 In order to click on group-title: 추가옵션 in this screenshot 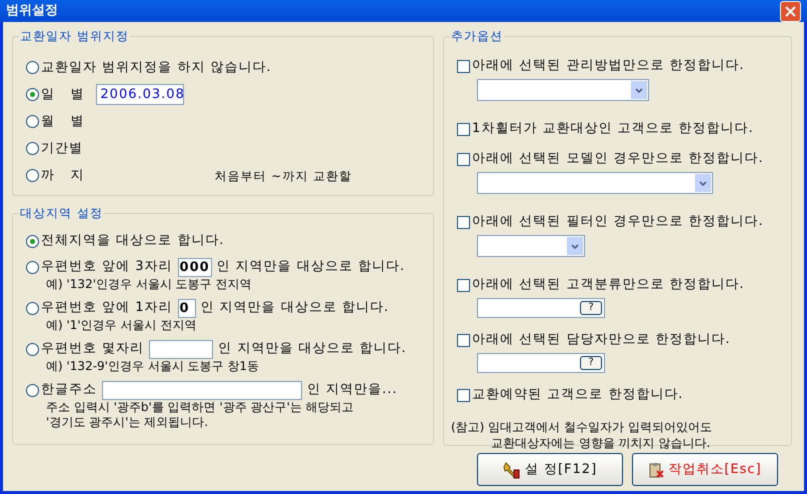, I will do `click(477, 36)`.